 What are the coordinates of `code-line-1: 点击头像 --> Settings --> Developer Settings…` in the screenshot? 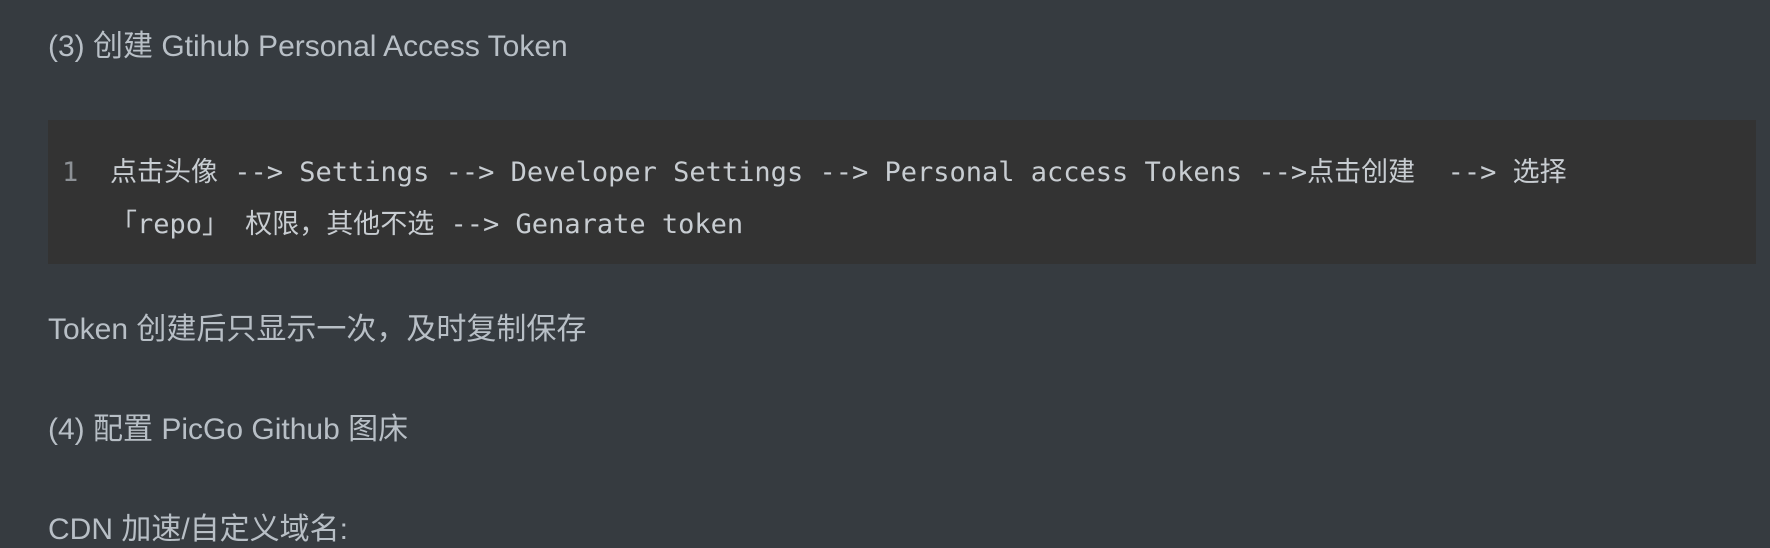 It's located at (838, 172).